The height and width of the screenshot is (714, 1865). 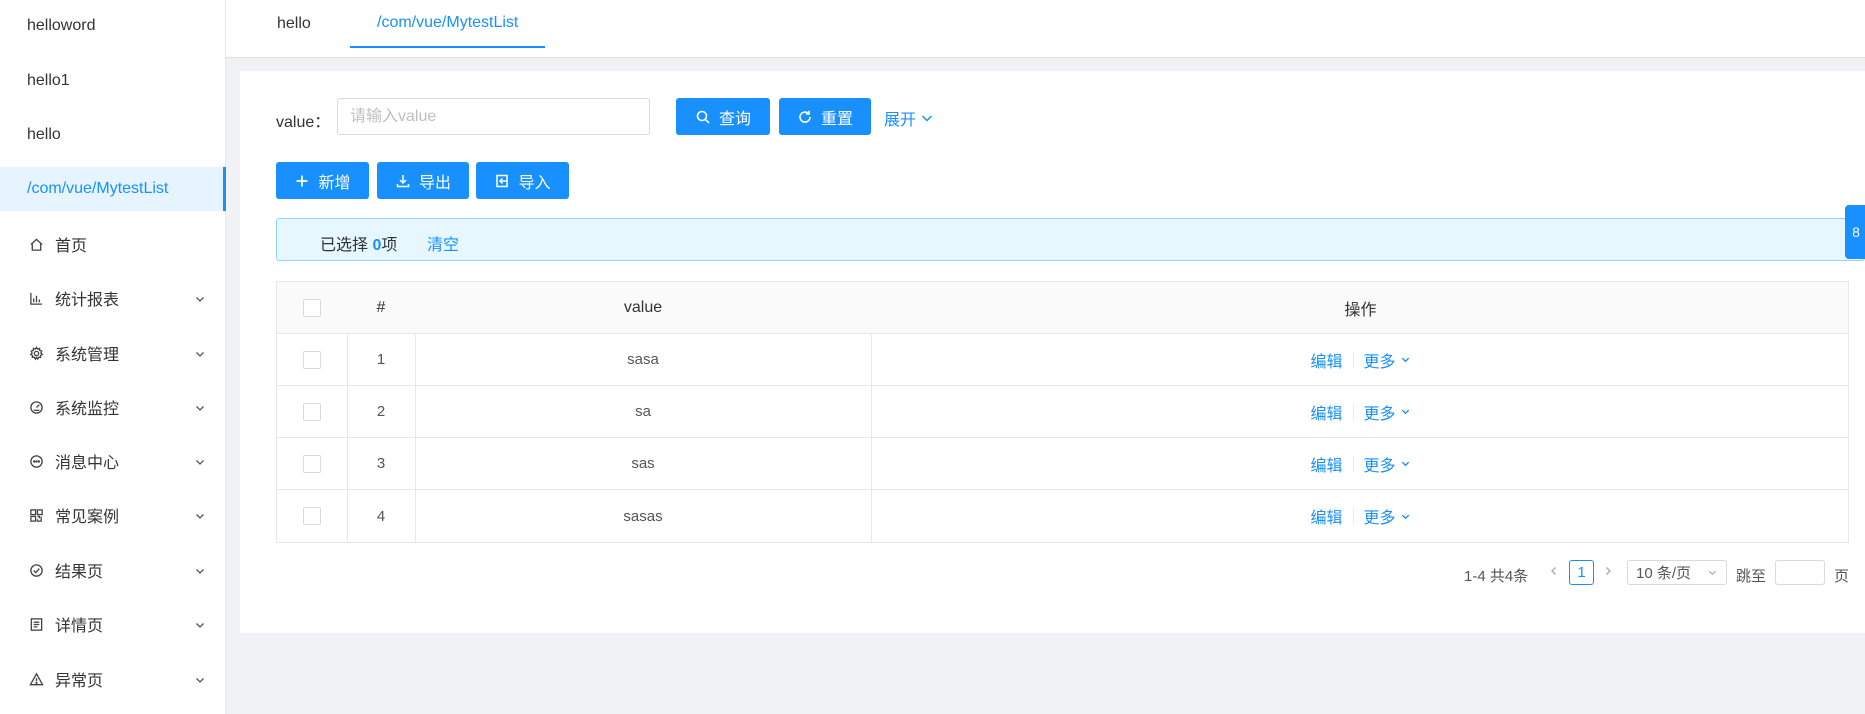 What do you see at coordinates (1070, 239) in the screenshot?
I see `selection-alert: 已选择 0项 清空` at bounding box center [1070, 239].